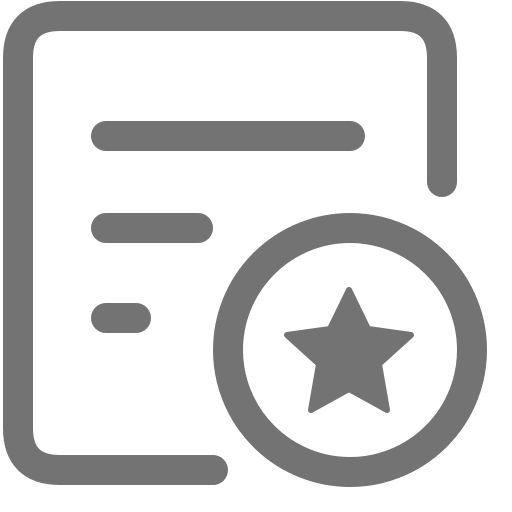  What do you see at coordinates (349, 350) in the screenshot?
I see `star-icon` at bounding box center [349, 350].